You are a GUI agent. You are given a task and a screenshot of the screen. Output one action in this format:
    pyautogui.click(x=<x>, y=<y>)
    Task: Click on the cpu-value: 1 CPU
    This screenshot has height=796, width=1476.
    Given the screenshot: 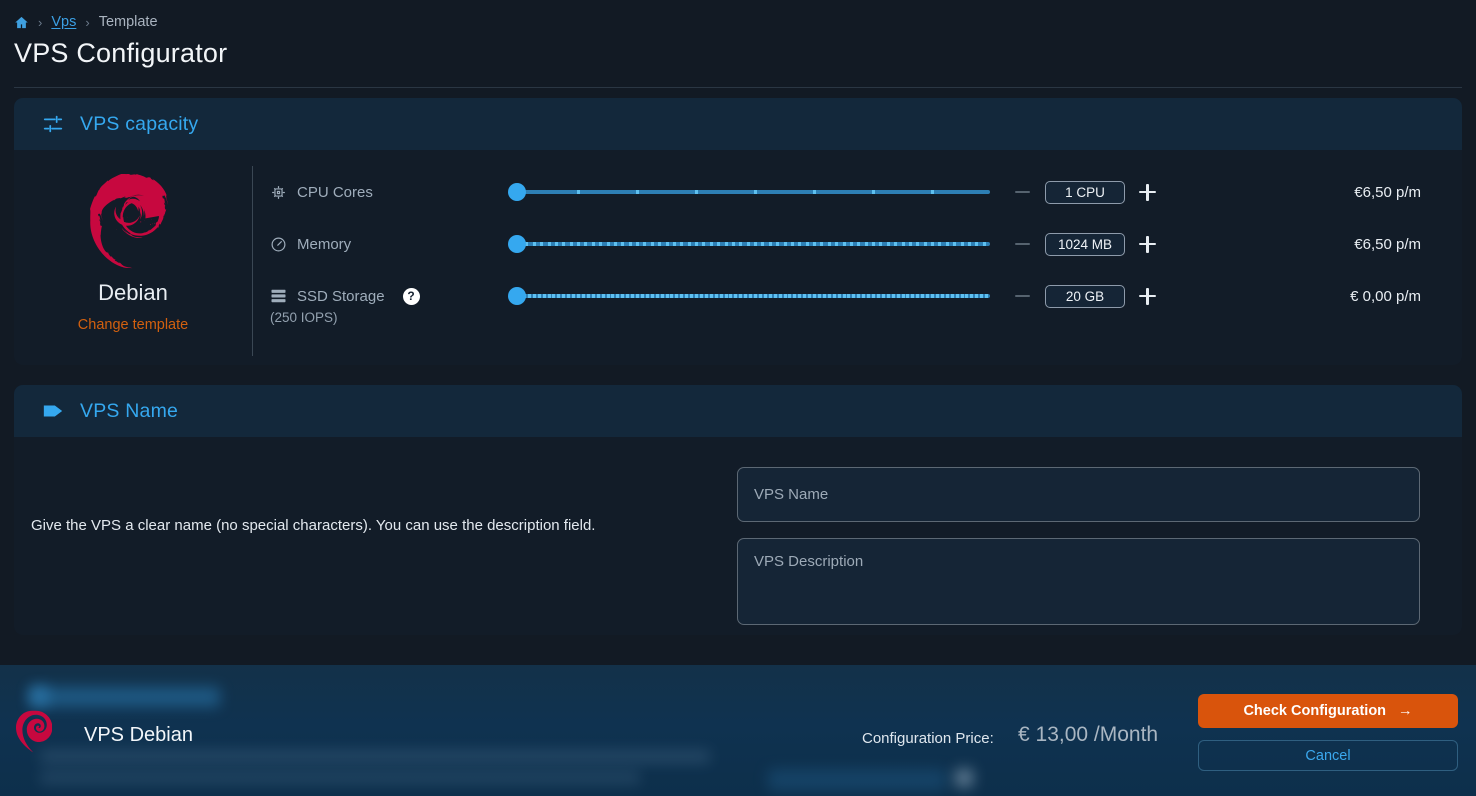 What is the action you would take?
    pyautogui.click(x=1085, y=192)
    